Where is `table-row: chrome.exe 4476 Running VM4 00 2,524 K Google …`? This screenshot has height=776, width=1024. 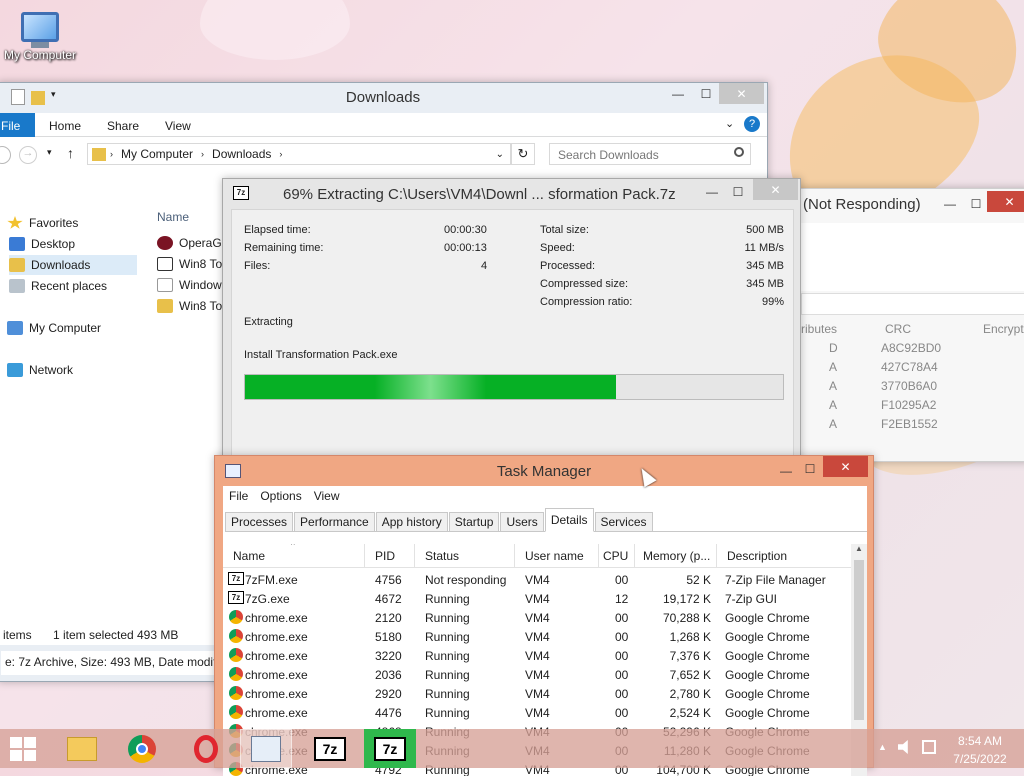
table-row: chrome.exe 4476 Running VM4 00 2,524 K Google … is located at coordinates (529, 712).